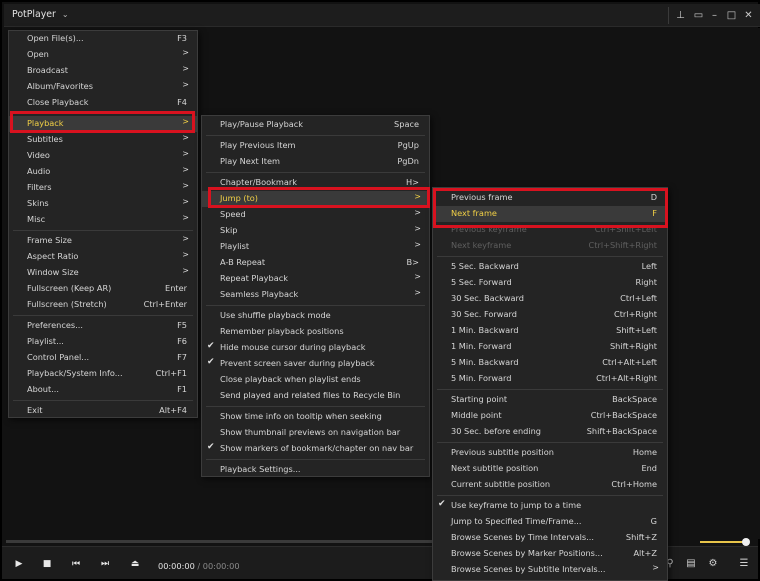 The image size is (760, 581). I want to click on menu-item-a-b-repeat: A-B Repeat B>, so click(315, 263).